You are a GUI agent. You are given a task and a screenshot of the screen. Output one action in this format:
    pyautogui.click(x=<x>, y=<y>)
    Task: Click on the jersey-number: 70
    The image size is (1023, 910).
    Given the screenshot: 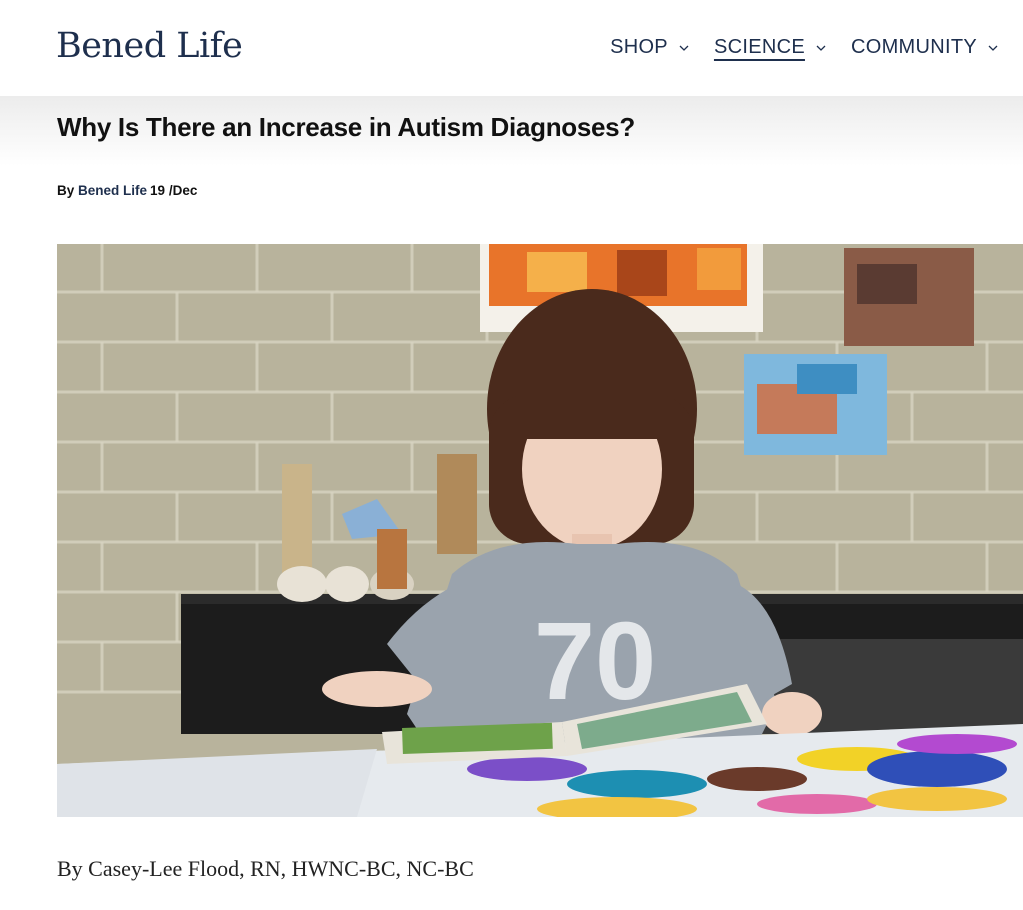 What is the action you would take?
    pyautogui.click(x=595, y=661)
    